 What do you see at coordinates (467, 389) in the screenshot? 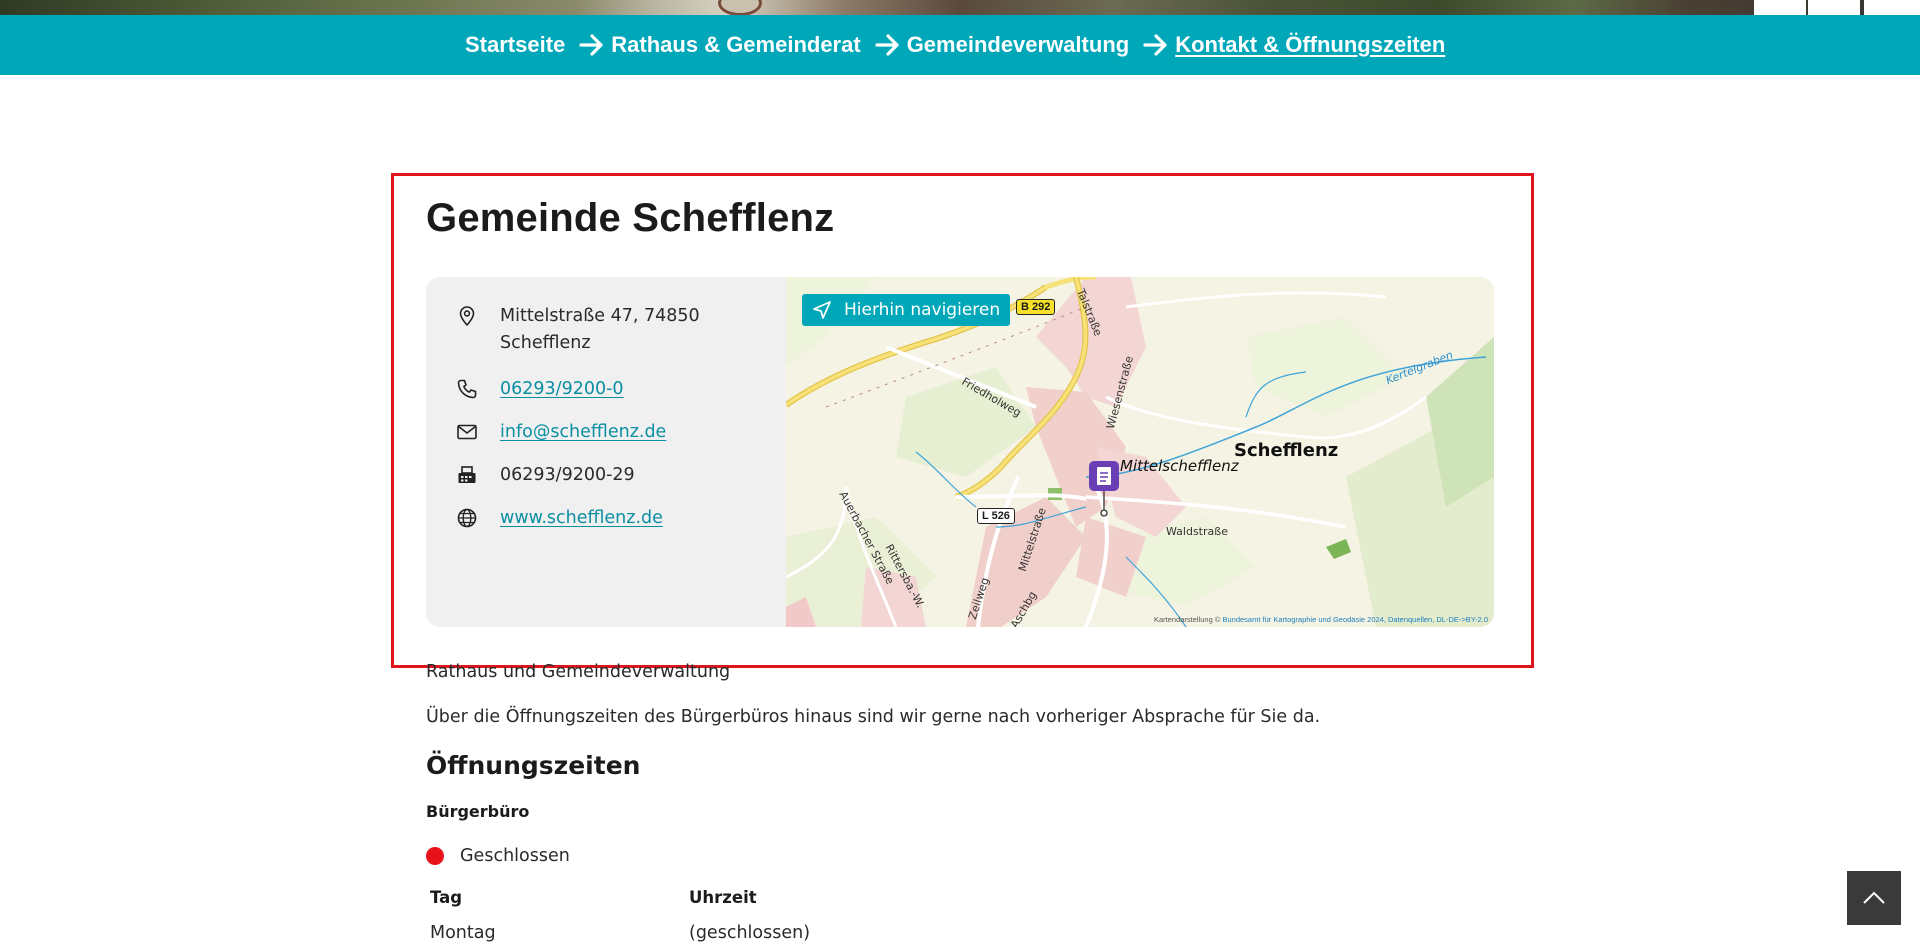
I see `phone-icon` at bounding box center [467, 389].